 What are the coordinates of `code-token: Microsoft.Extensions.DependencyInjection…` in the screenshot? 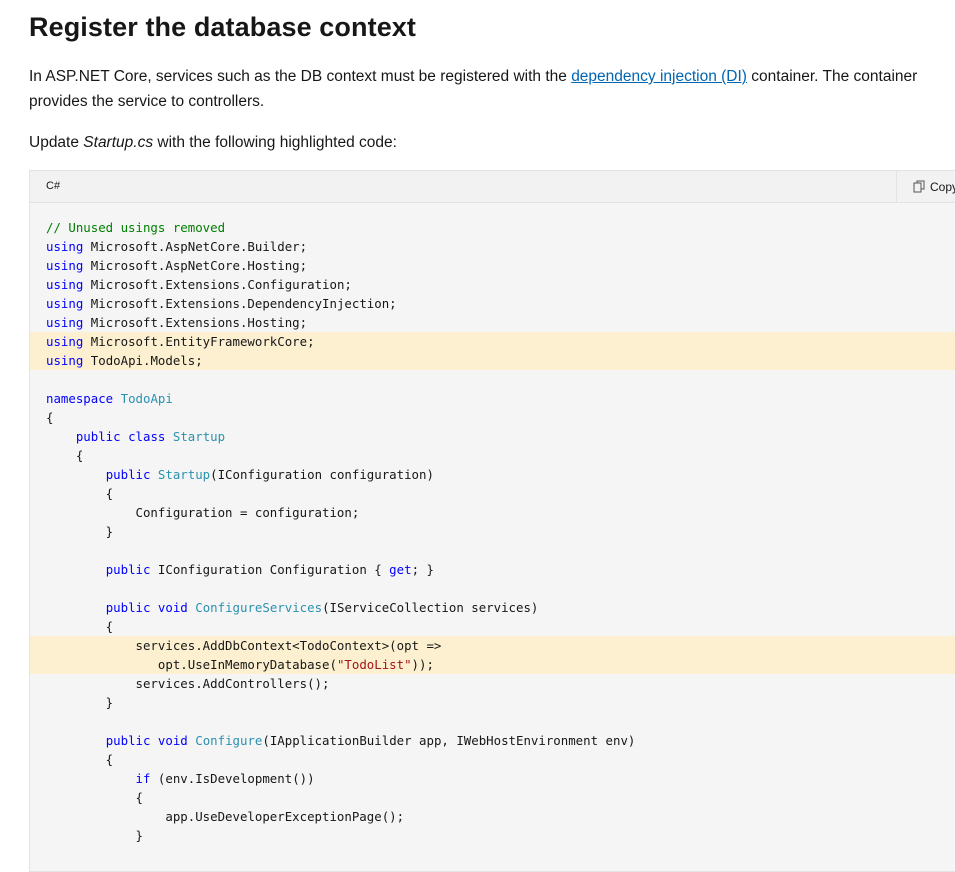 It's located at (240, 303).